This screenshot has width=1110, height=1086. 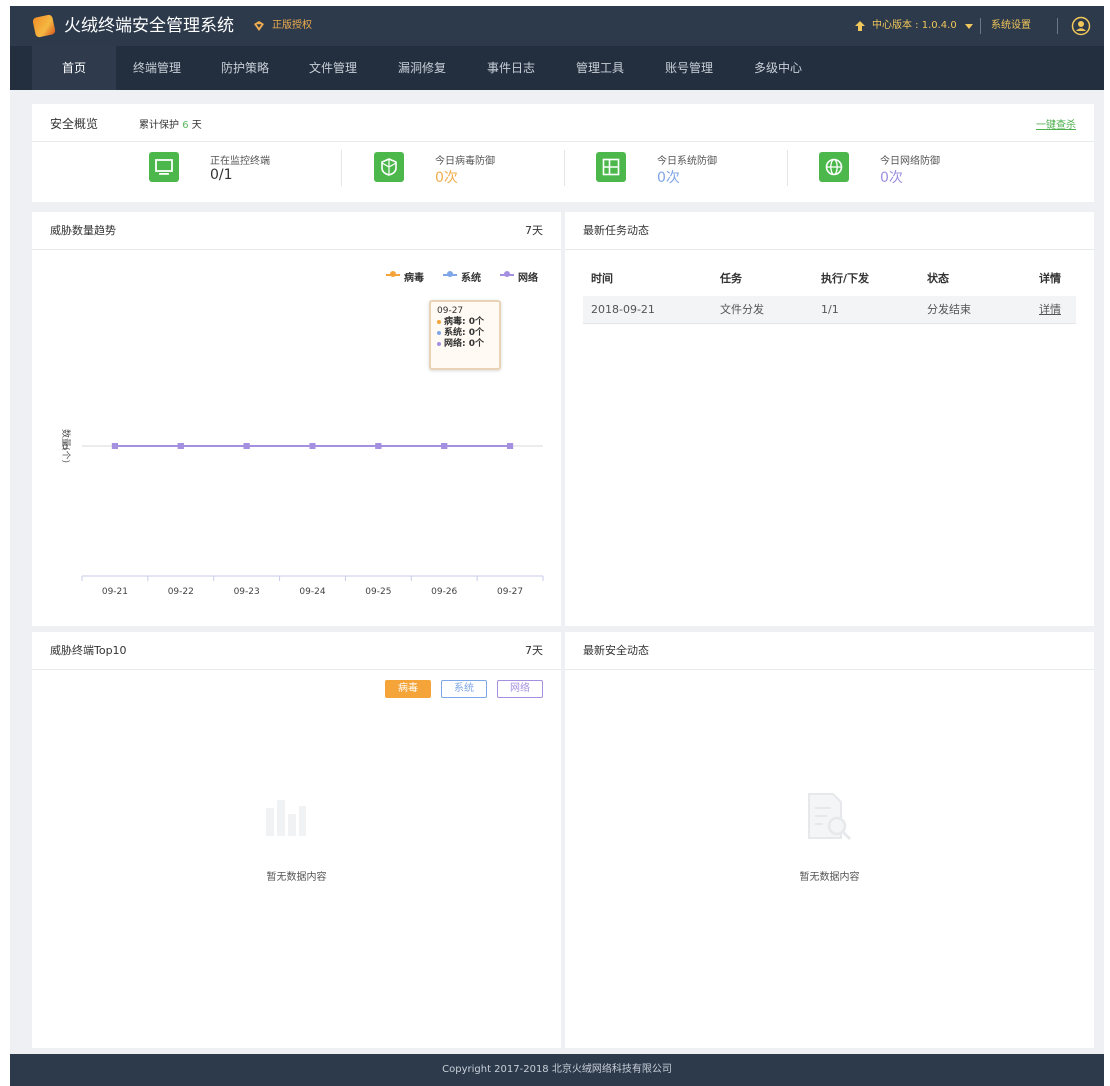 What do you see at coordinates (185, 125) in the screenshot?
I see `protect-days-value: 6` at bounding box center [185, 125].